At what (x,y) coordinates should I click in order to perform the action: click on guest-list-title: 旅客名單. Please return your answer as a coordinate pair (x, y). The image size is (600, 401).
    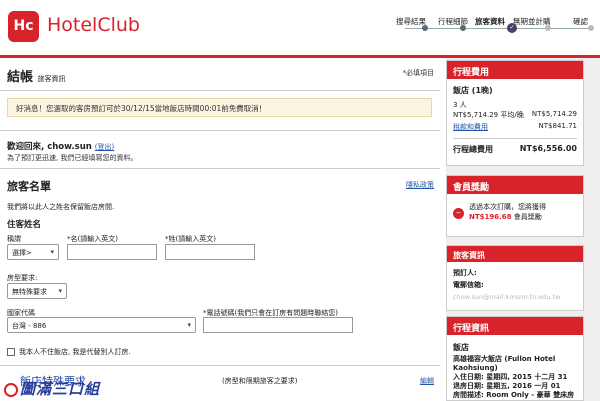
    Looking at the image, I should click on (29, 186).